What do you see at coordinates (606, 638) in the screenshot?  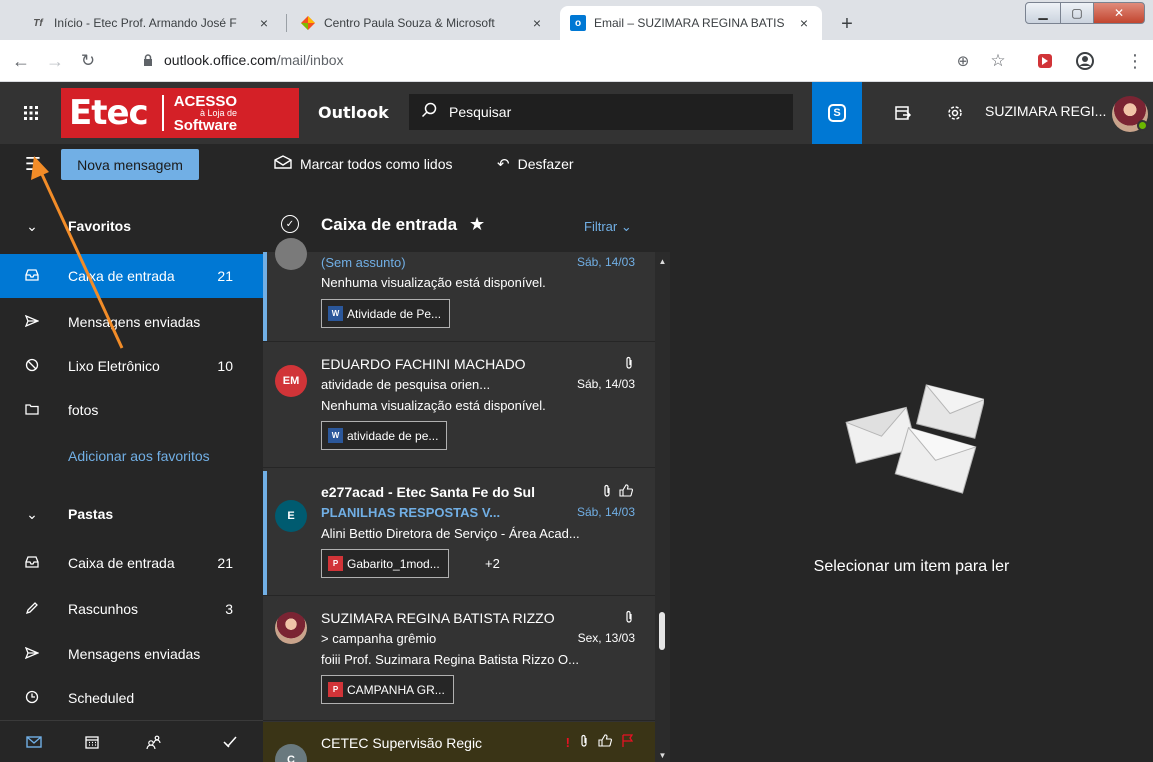 I see `message-date: Sex, 13/03` at bounding box center [606, 638].